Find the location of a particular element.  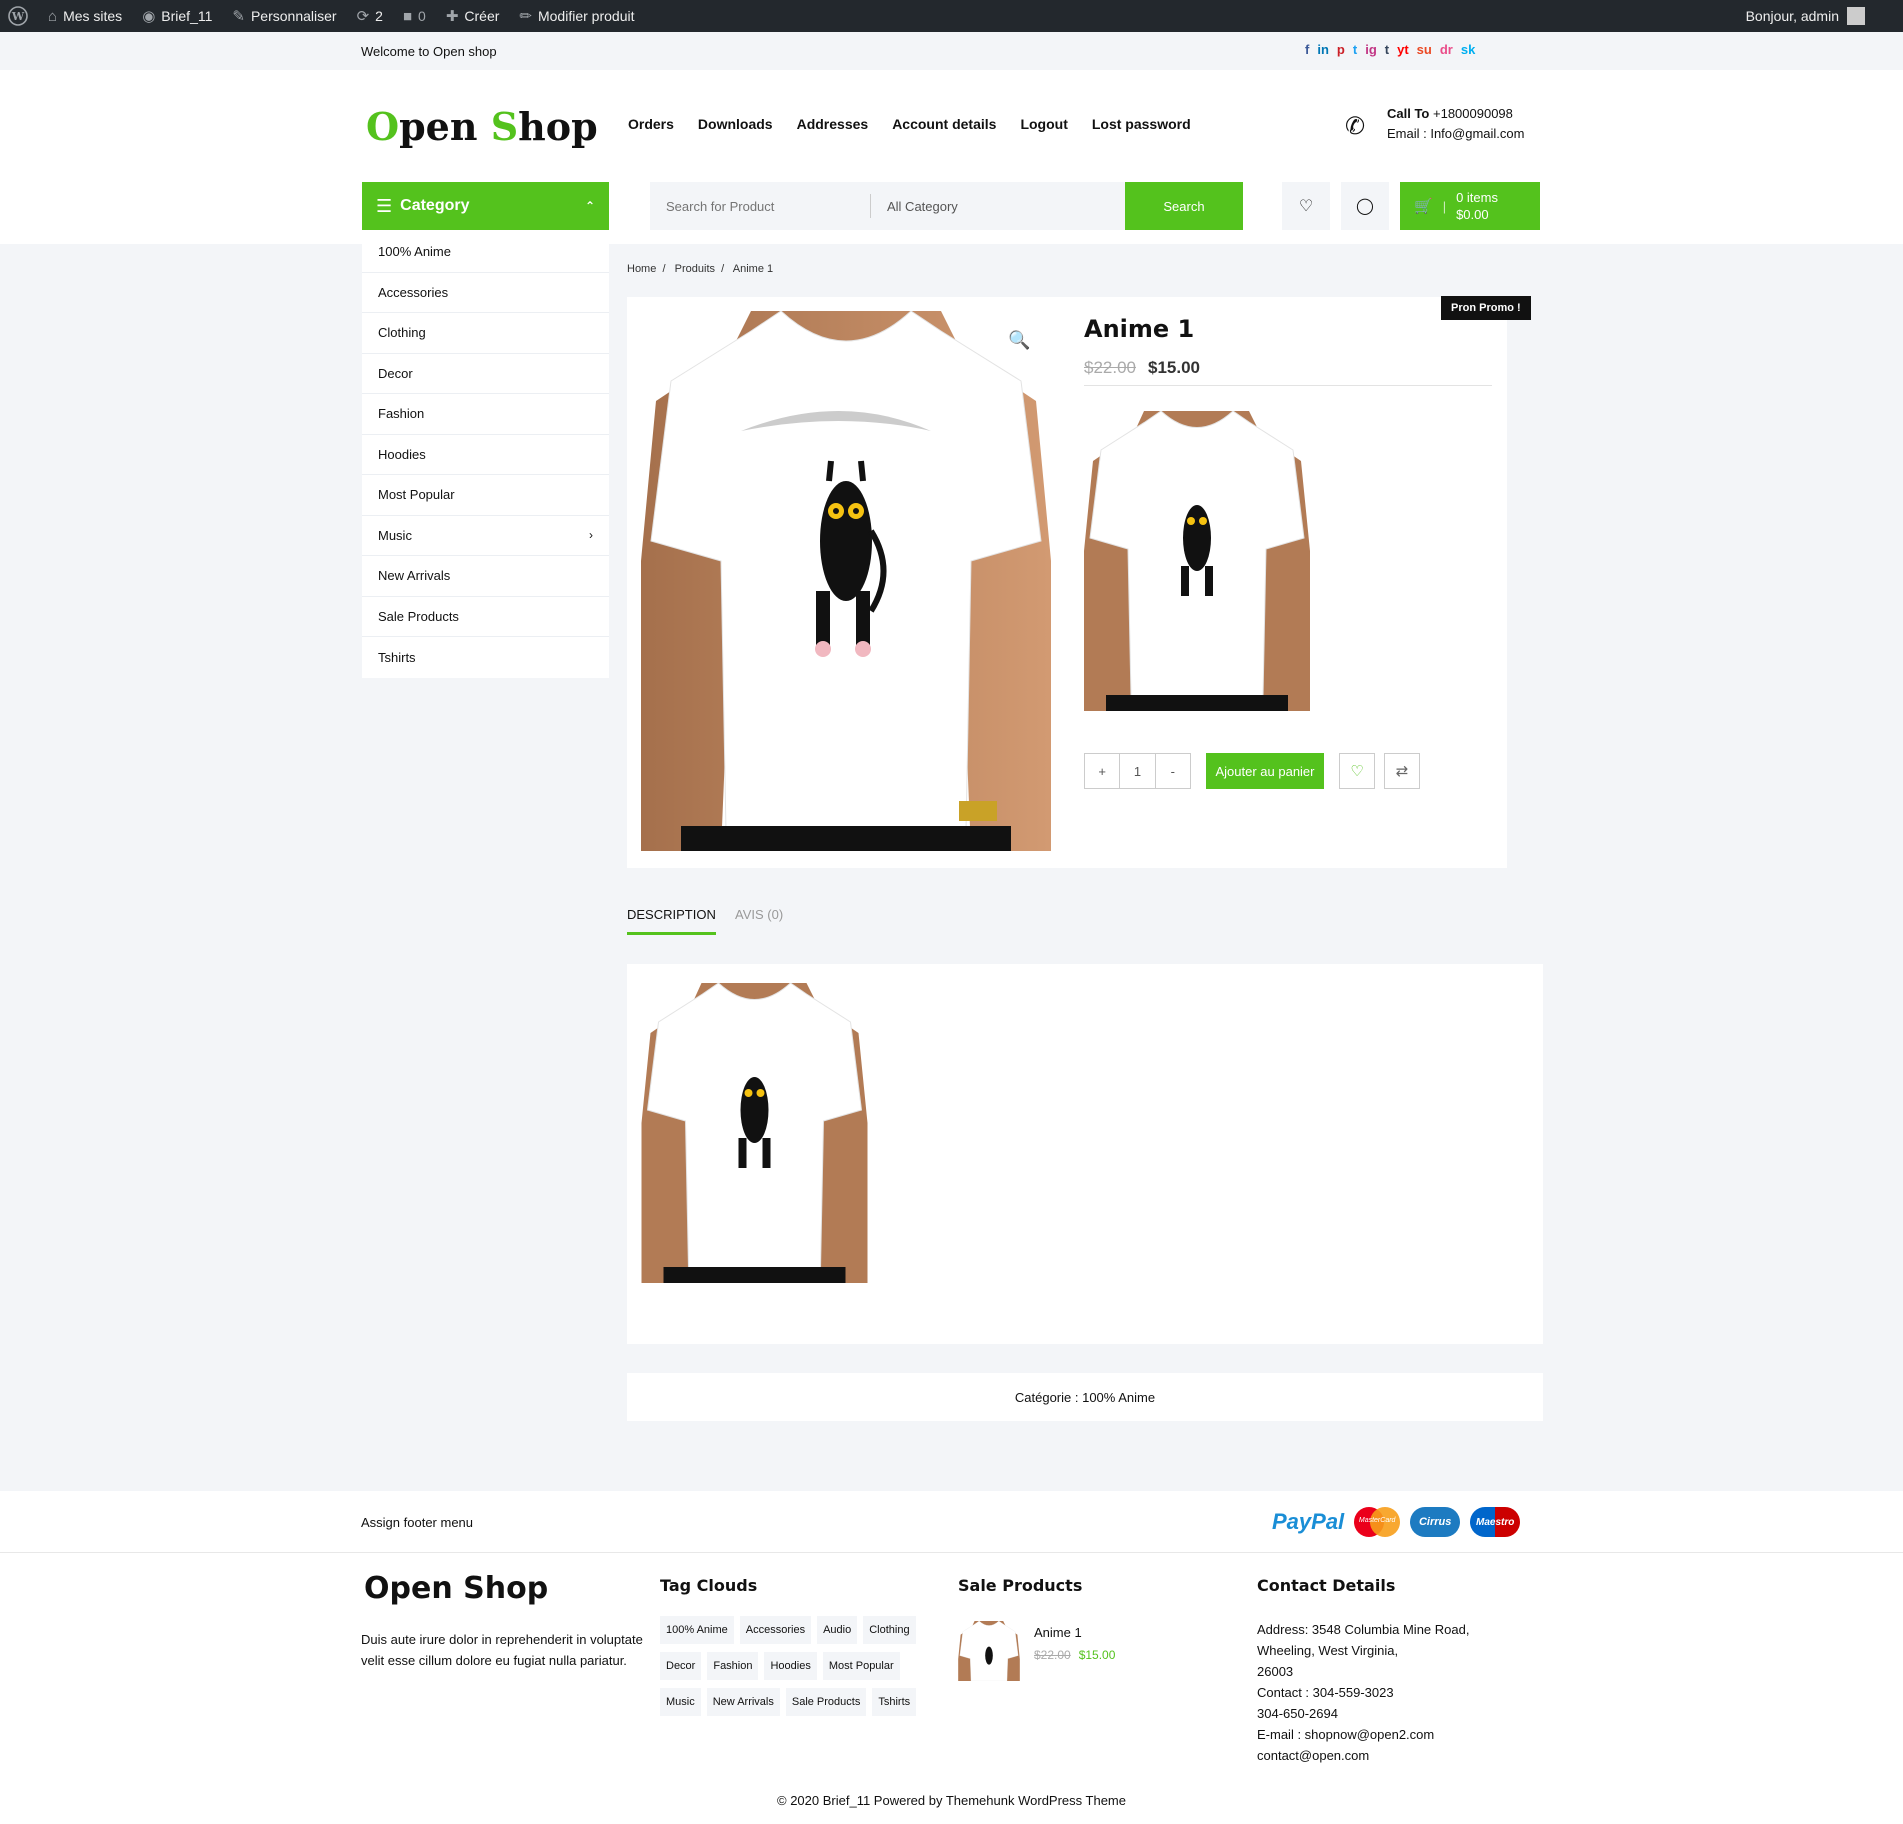

call-label: Call To is located at coordinates (1408, 113).